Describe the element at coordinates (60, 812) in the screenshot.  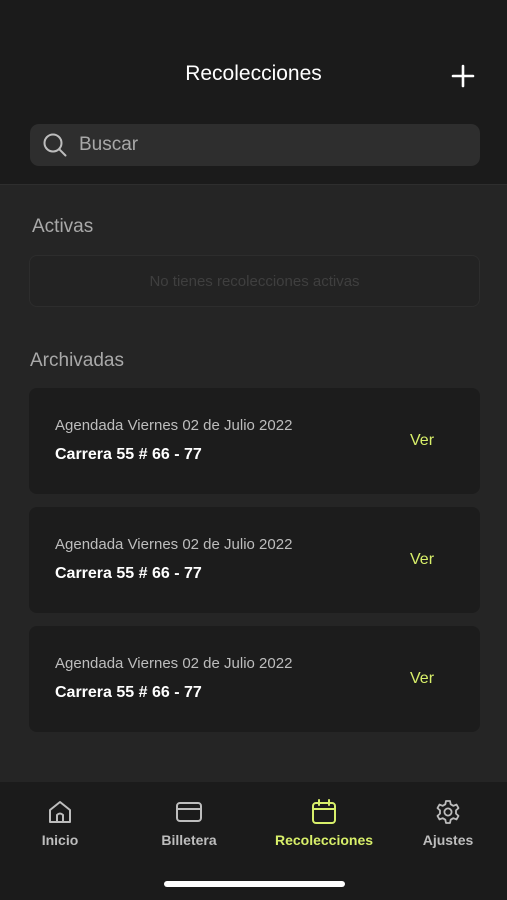
I see `home-icon` at that location.